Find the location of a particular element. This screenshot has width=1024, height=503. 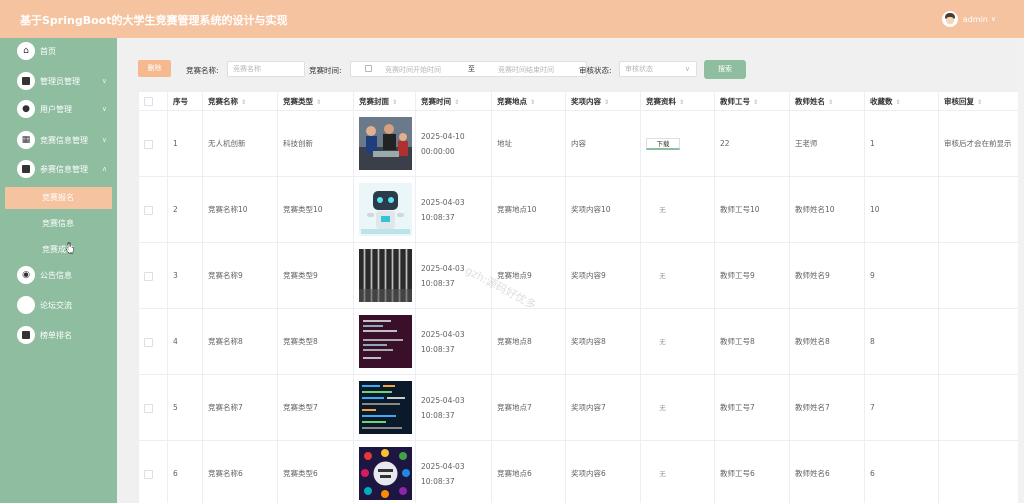

cell-cover is located at coordinates (384, 275).